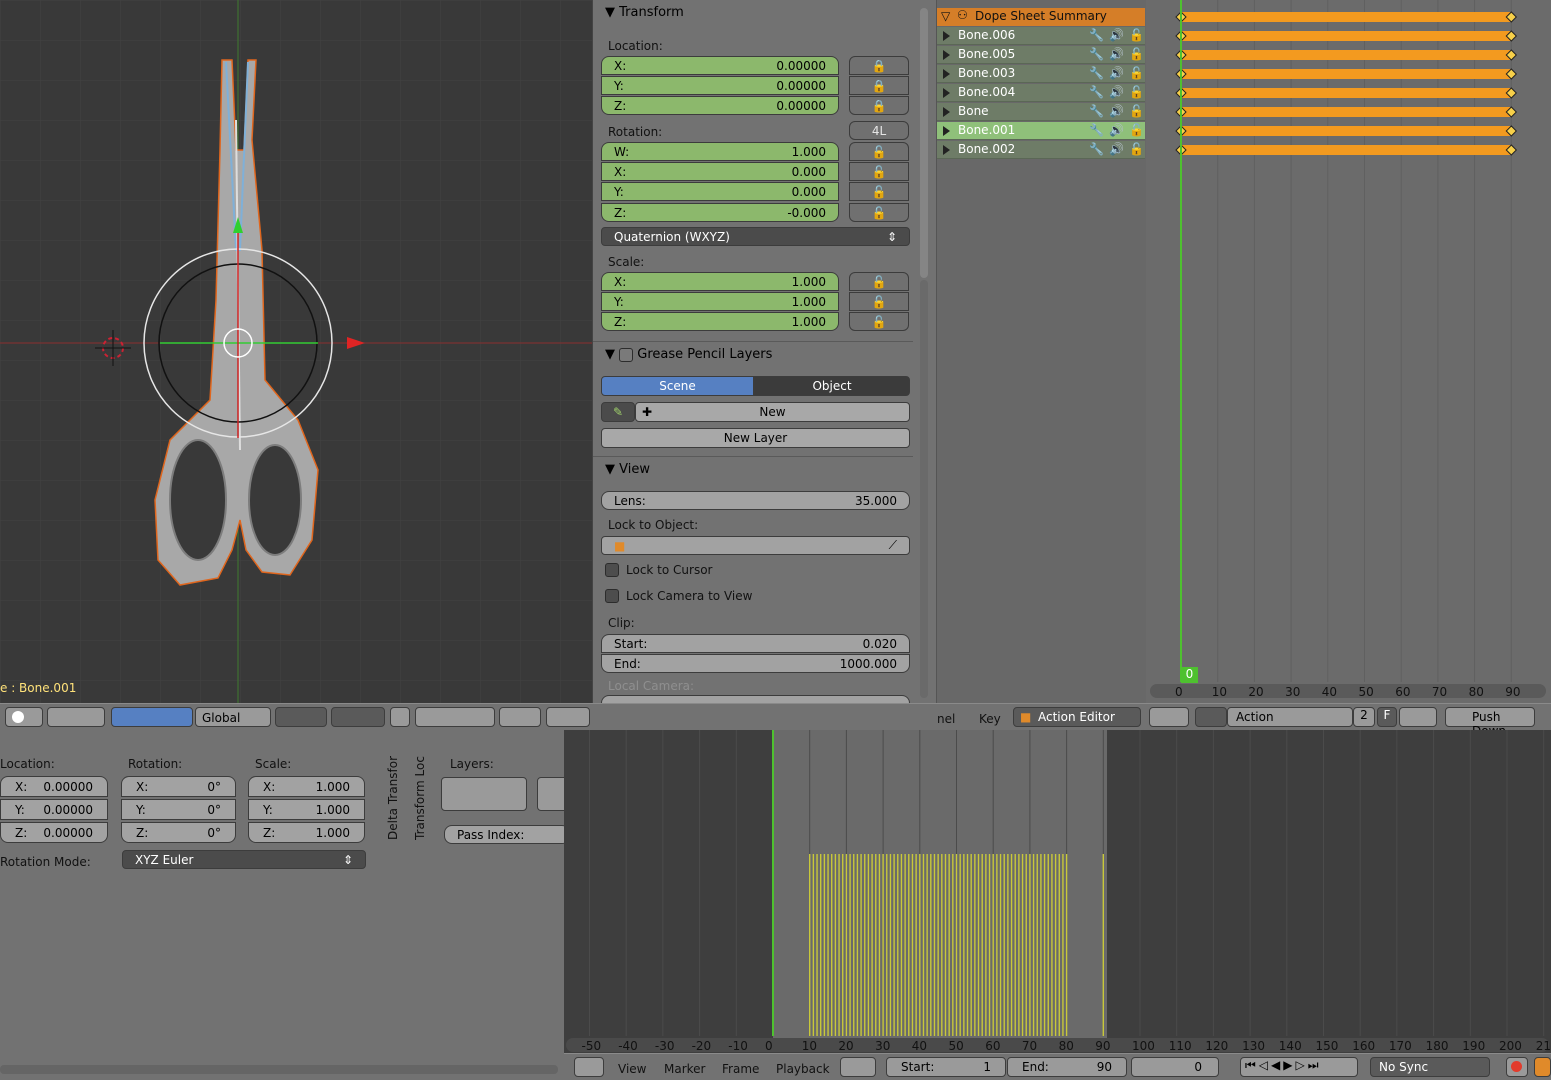 This screenshot has height=1080, width=1551. I want to click on layer-buttons-a, so click(301, 717).